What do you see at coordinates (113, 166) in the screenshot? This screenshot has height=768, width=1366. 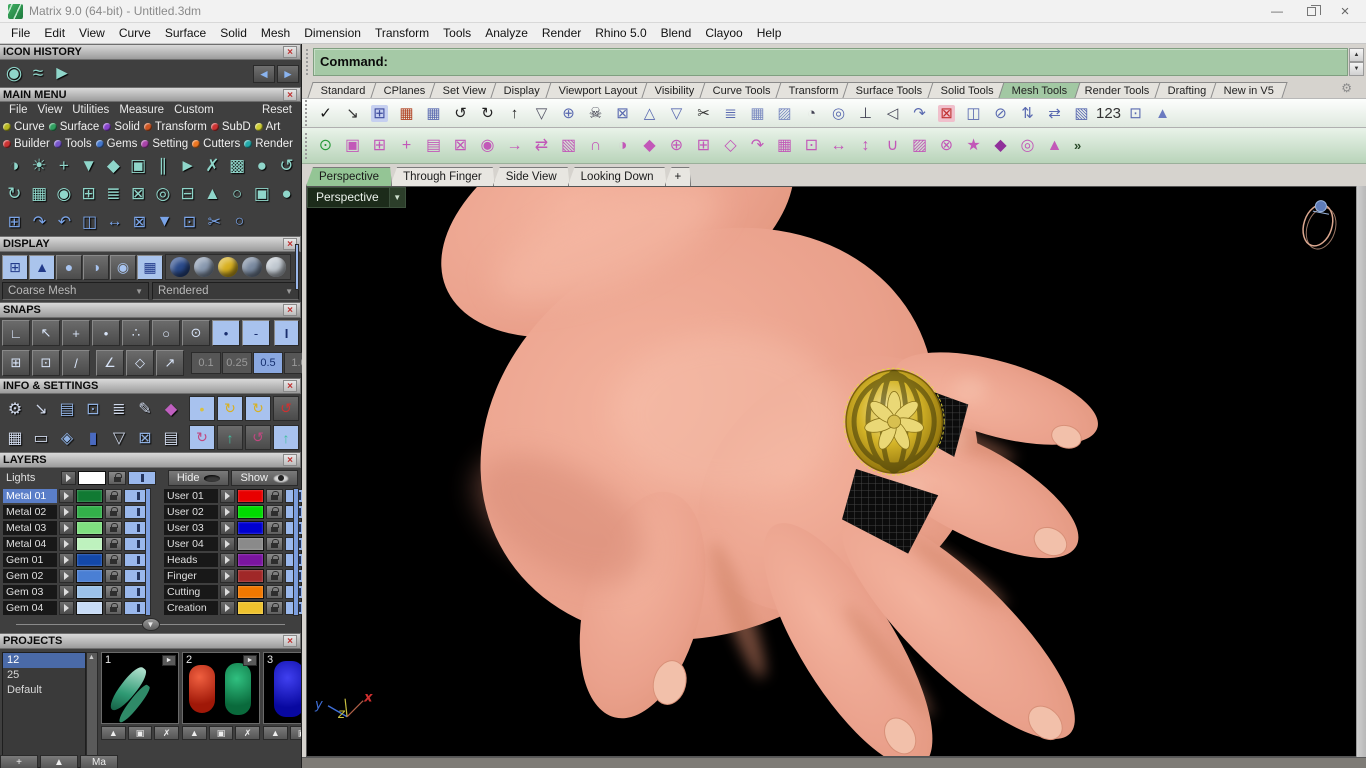 I see `main-menu-tool-icon: ◆` at bounding box center [113, 166].